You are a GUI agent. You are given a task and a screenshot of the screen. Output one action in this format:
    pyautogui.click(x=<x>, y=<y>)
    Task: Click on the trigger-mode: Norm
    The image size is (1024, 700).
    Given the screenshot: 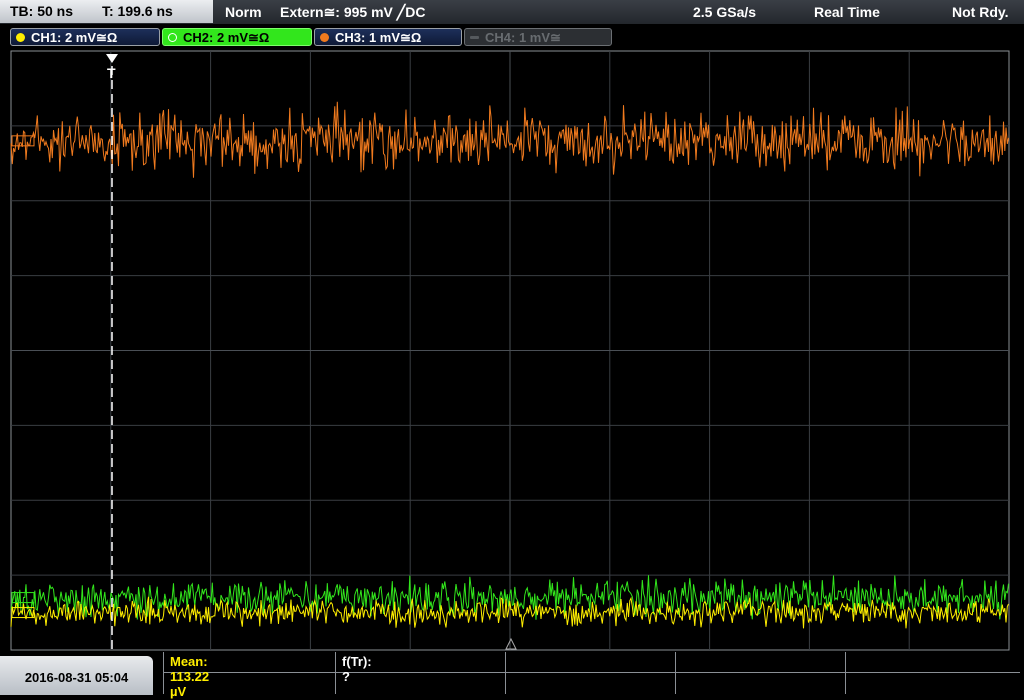 What is the action you would take?
    pyautogui.click(x=243, y=12)
    